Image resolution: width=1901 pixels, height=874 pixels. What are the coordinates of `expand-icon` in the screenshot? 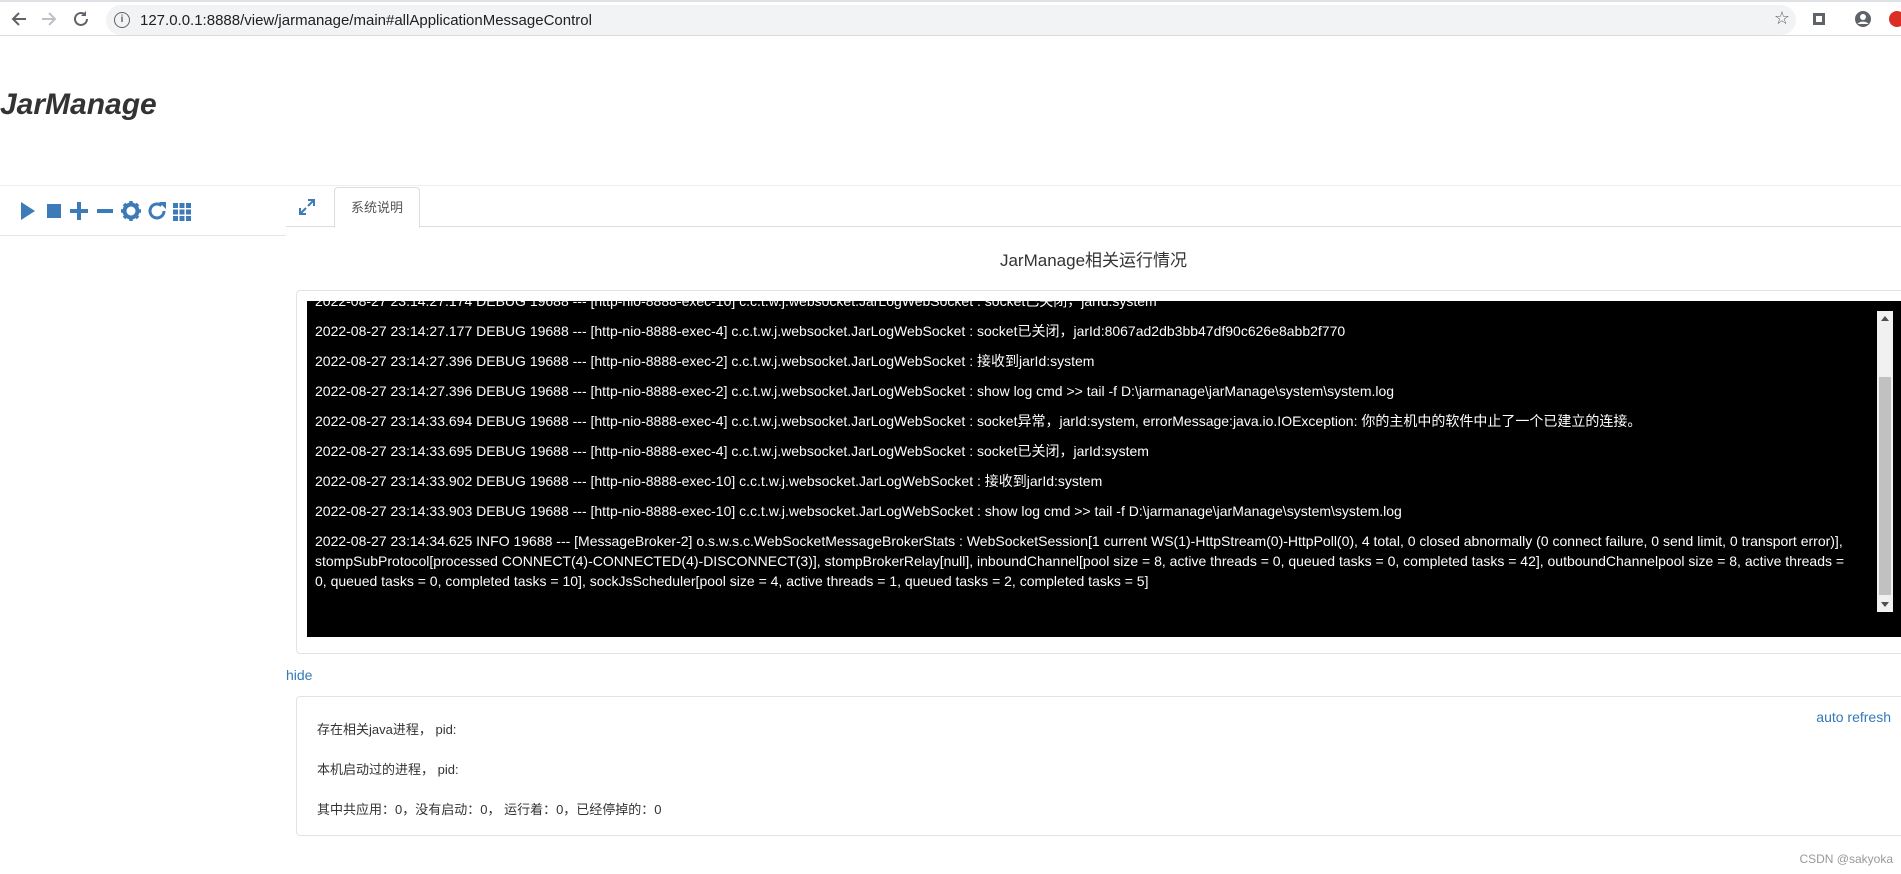 It's located at (307, 207).